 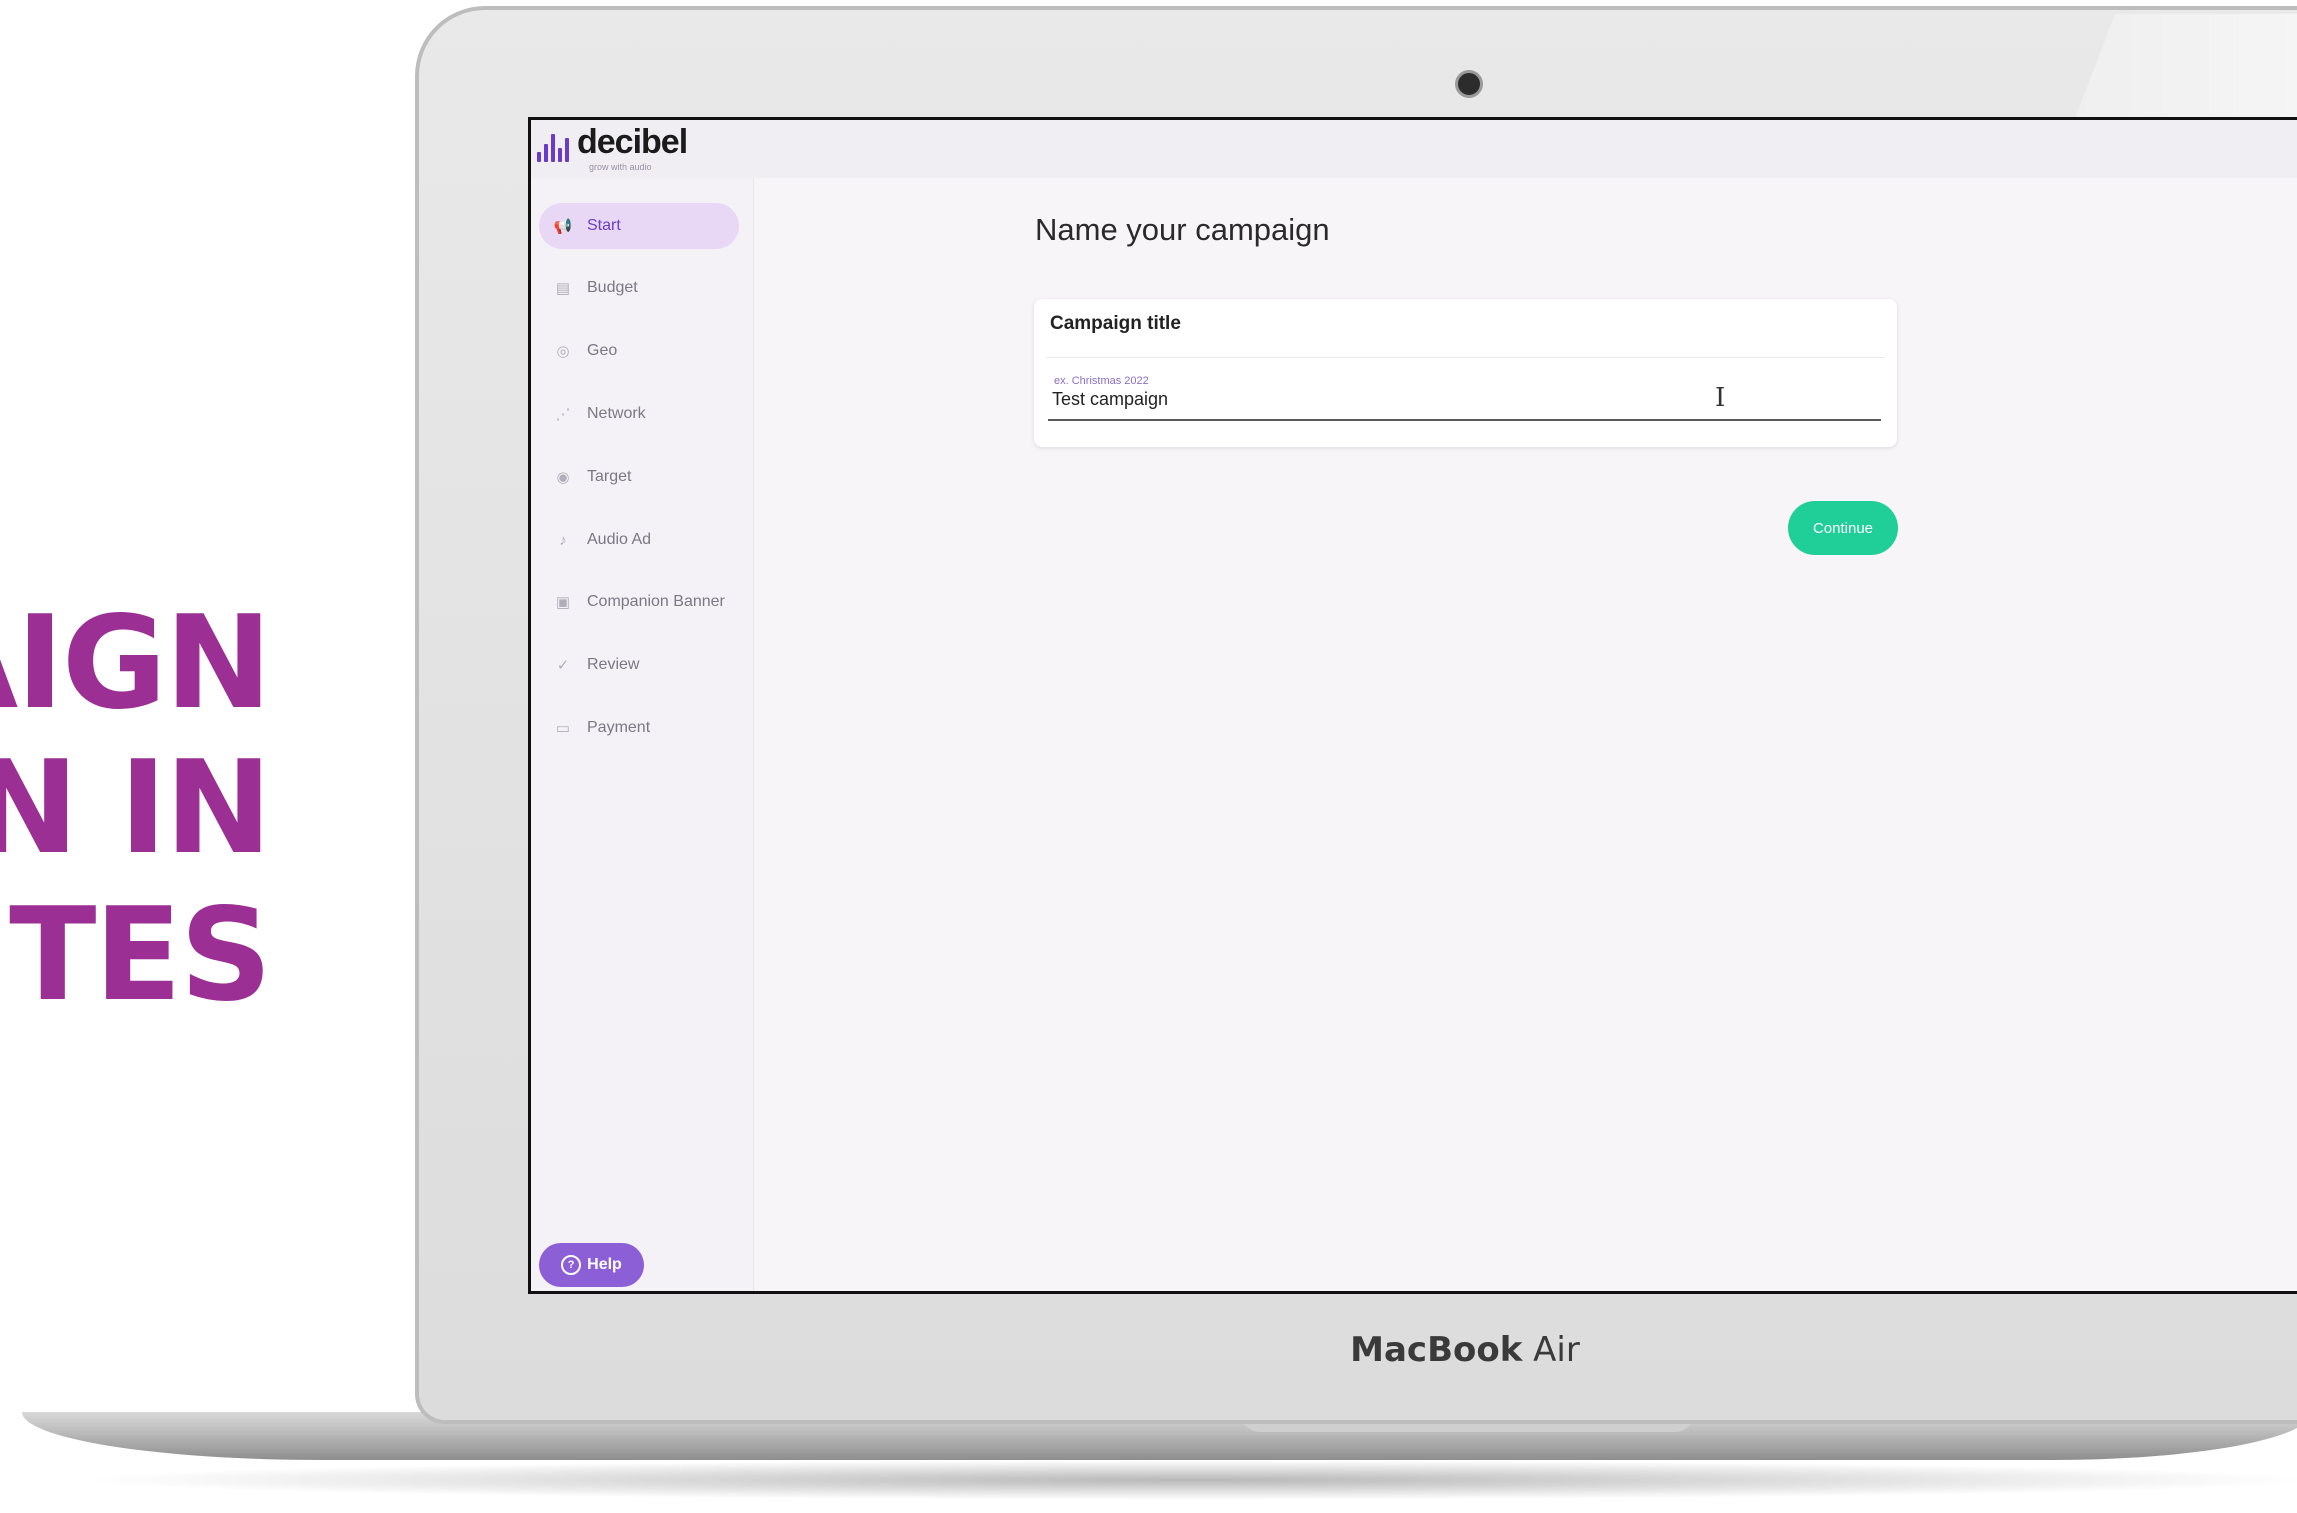 What do you see at coordinates (639, 351) in the screenshot?
I see `sidebar-item-geo: ◎ Geo` at bounding box center [639, 351].